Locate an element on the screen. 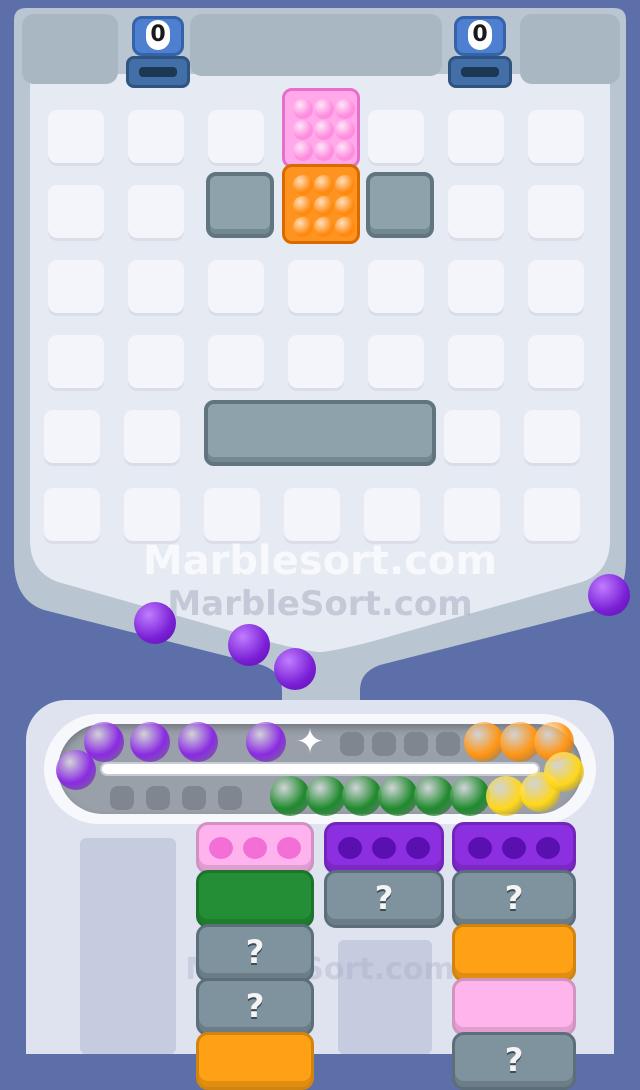 Image resolution: width=640 pixels, height=1090 pixels. orange-marble-block is located at coordinates (321, 204).